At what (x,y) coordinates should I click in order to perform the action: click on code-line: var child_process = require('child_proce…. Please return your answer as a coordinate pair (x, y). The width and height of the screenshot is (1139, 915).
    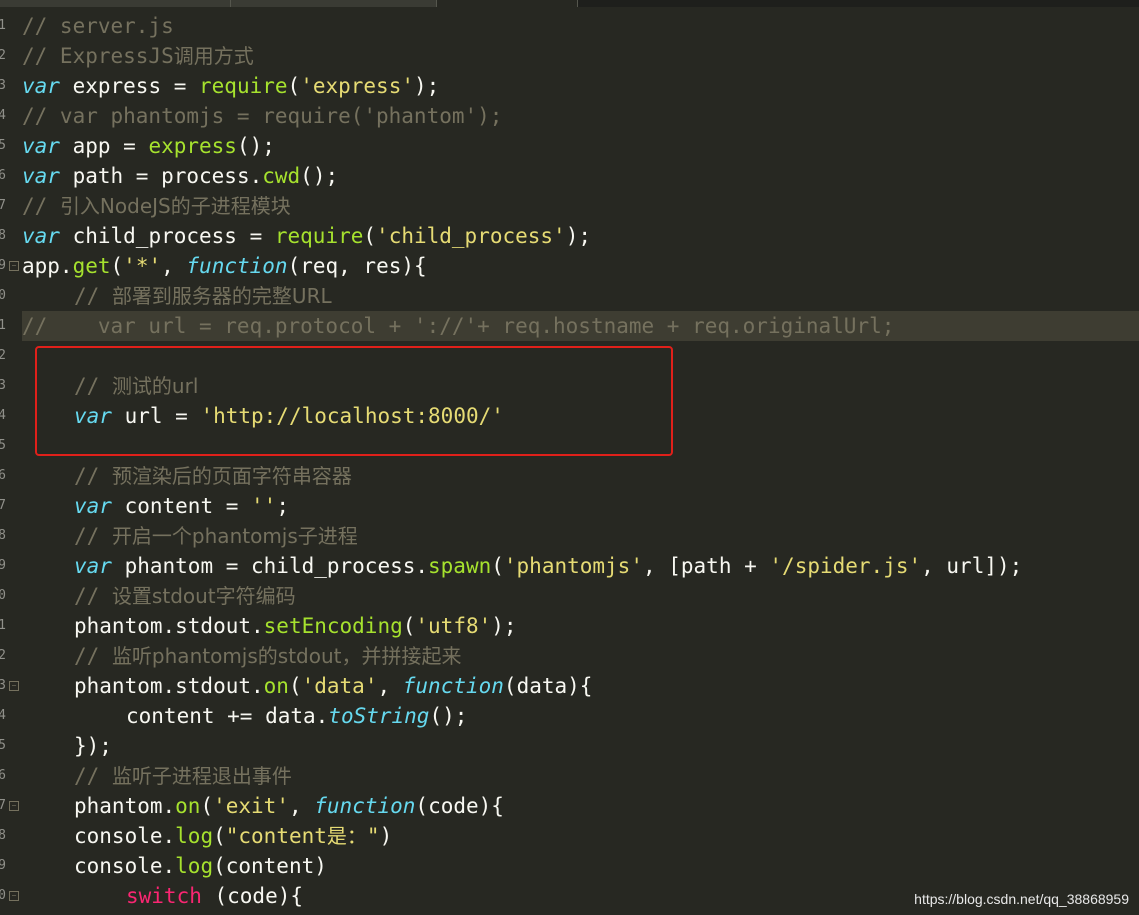
    Looking at the image, I should click on (580, 236).